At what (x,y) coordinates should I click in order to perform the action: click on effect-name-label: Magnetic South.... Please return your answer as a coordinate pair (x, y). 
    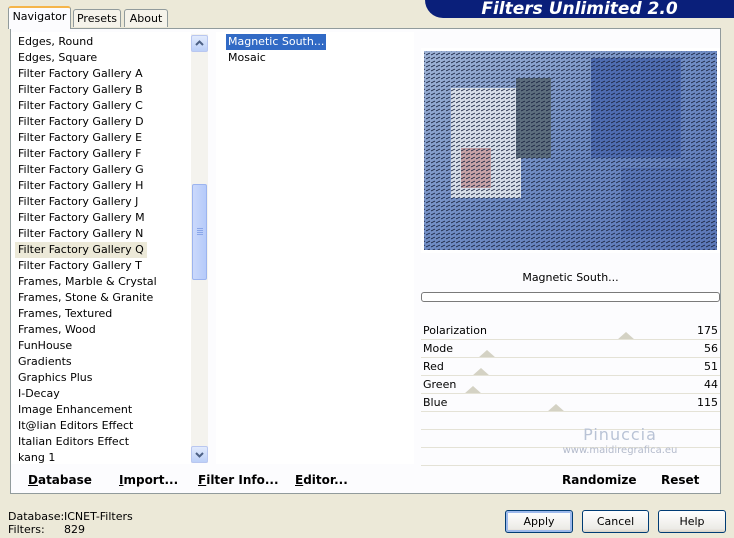
    Looking at the image, I should click on (570, 277).